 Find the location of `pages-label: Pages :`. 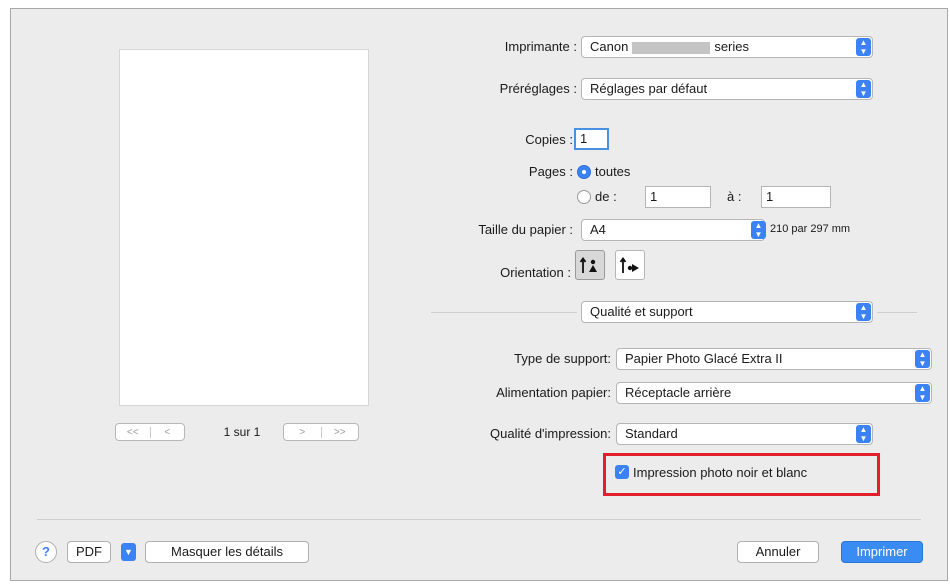

pages-label: Pages : is located at coordinates (550, 171).